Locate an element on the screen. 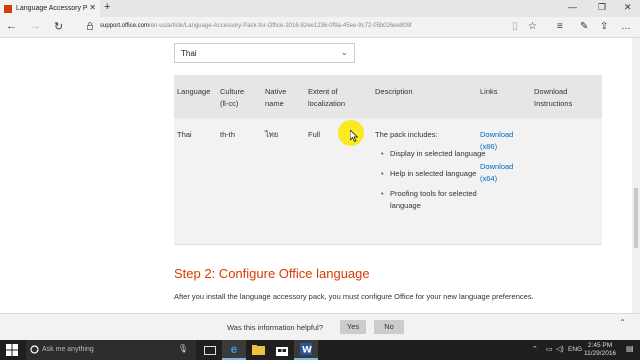  file-explorer-icon is located at coordinates (258, 350).